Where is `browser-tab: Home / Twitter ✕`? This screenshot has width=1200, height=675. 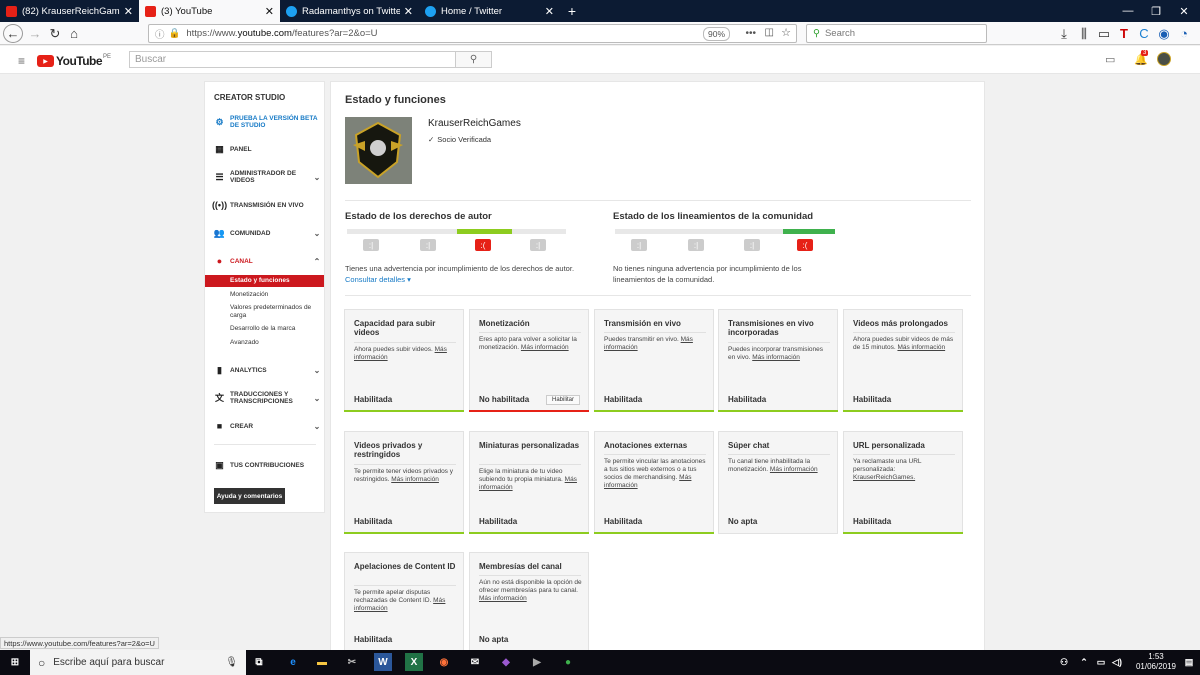
browser-tab: Home / Twitter ✕ is located at coordinates (489, 11).